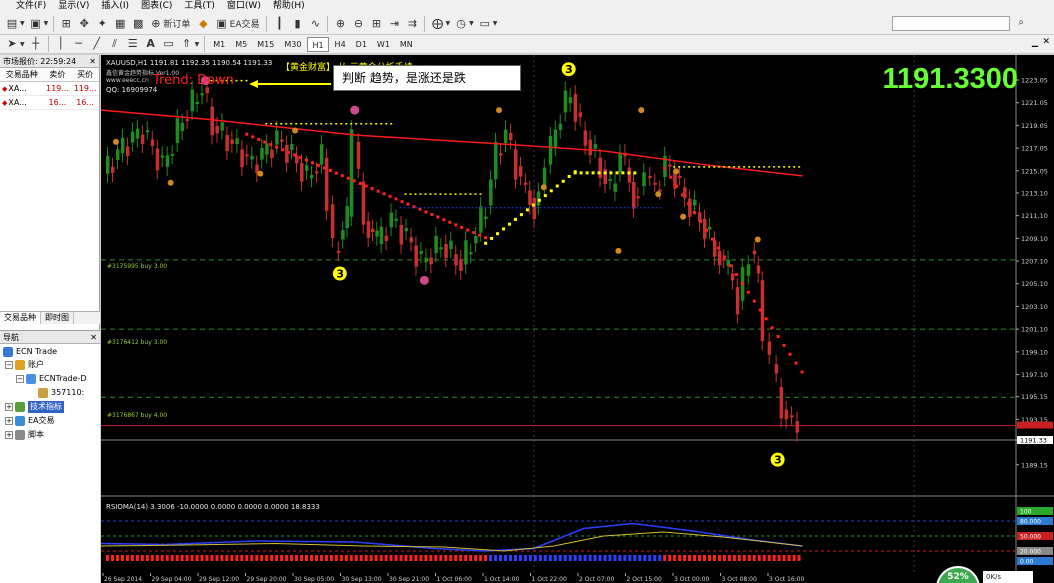 The width and height of the screenshot is (1054, 583). What do you see at coordinates (61, 393) in the screenshot?
I see `tree-account-number: 357110:` at bounding box center [61, 393].